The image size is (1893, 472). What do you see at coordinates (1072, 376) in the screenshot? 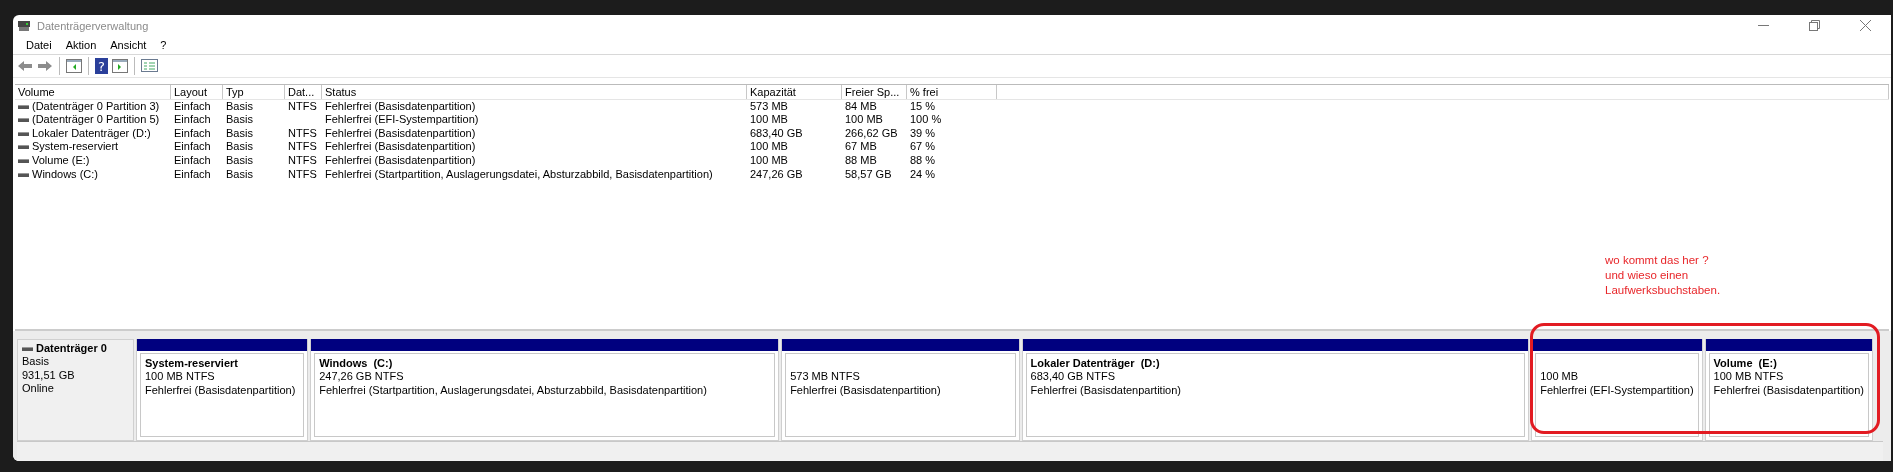
I see `partition-size: 683,40 GB NTFS` at bounding box center [1072, 376].